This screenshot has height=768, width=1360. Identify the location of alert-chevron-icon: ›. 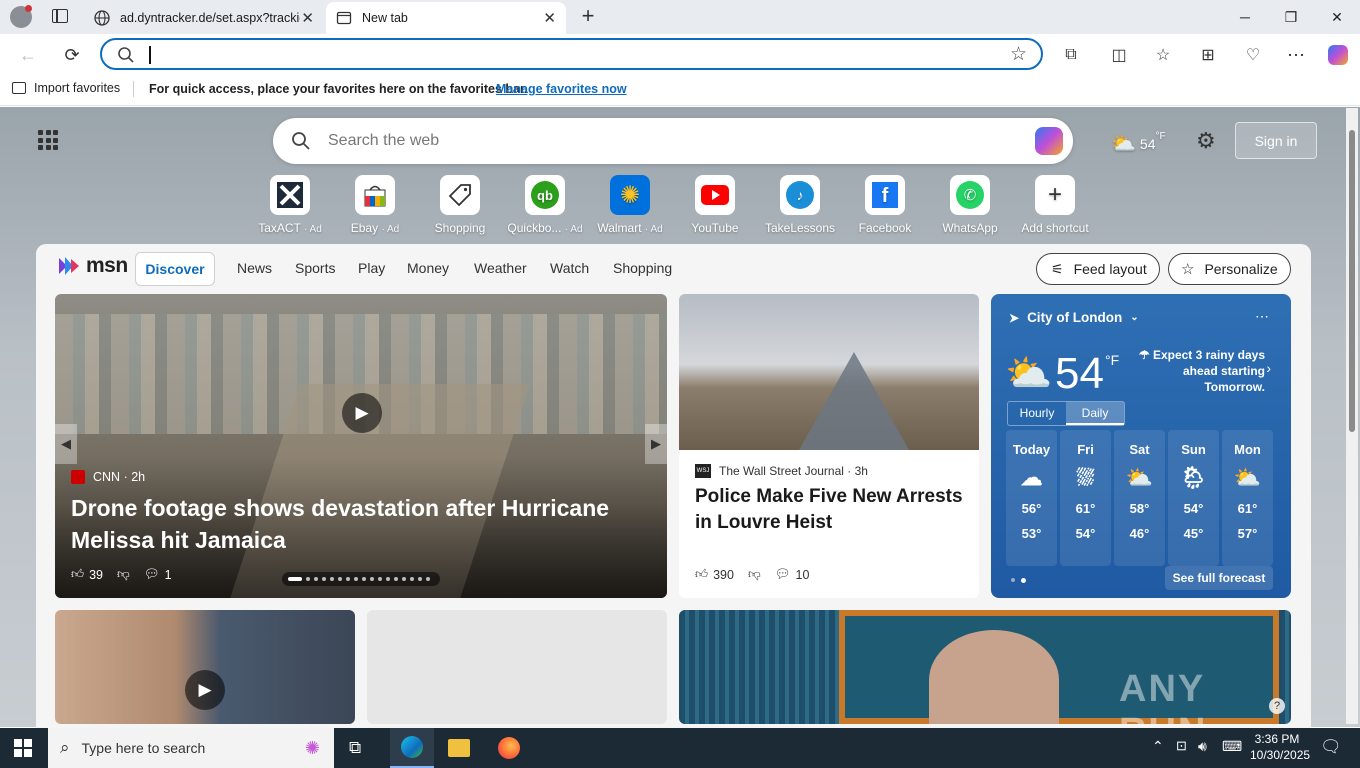
(1268, 368).